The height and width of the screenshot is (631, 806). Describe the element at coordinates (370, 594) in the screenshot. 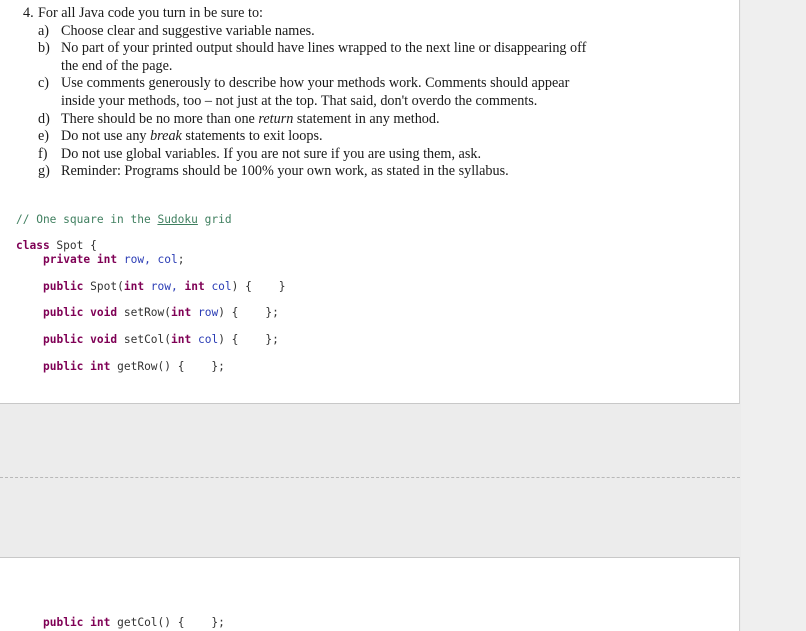

I see `document-page-2: public int getCol() { };` at that location.